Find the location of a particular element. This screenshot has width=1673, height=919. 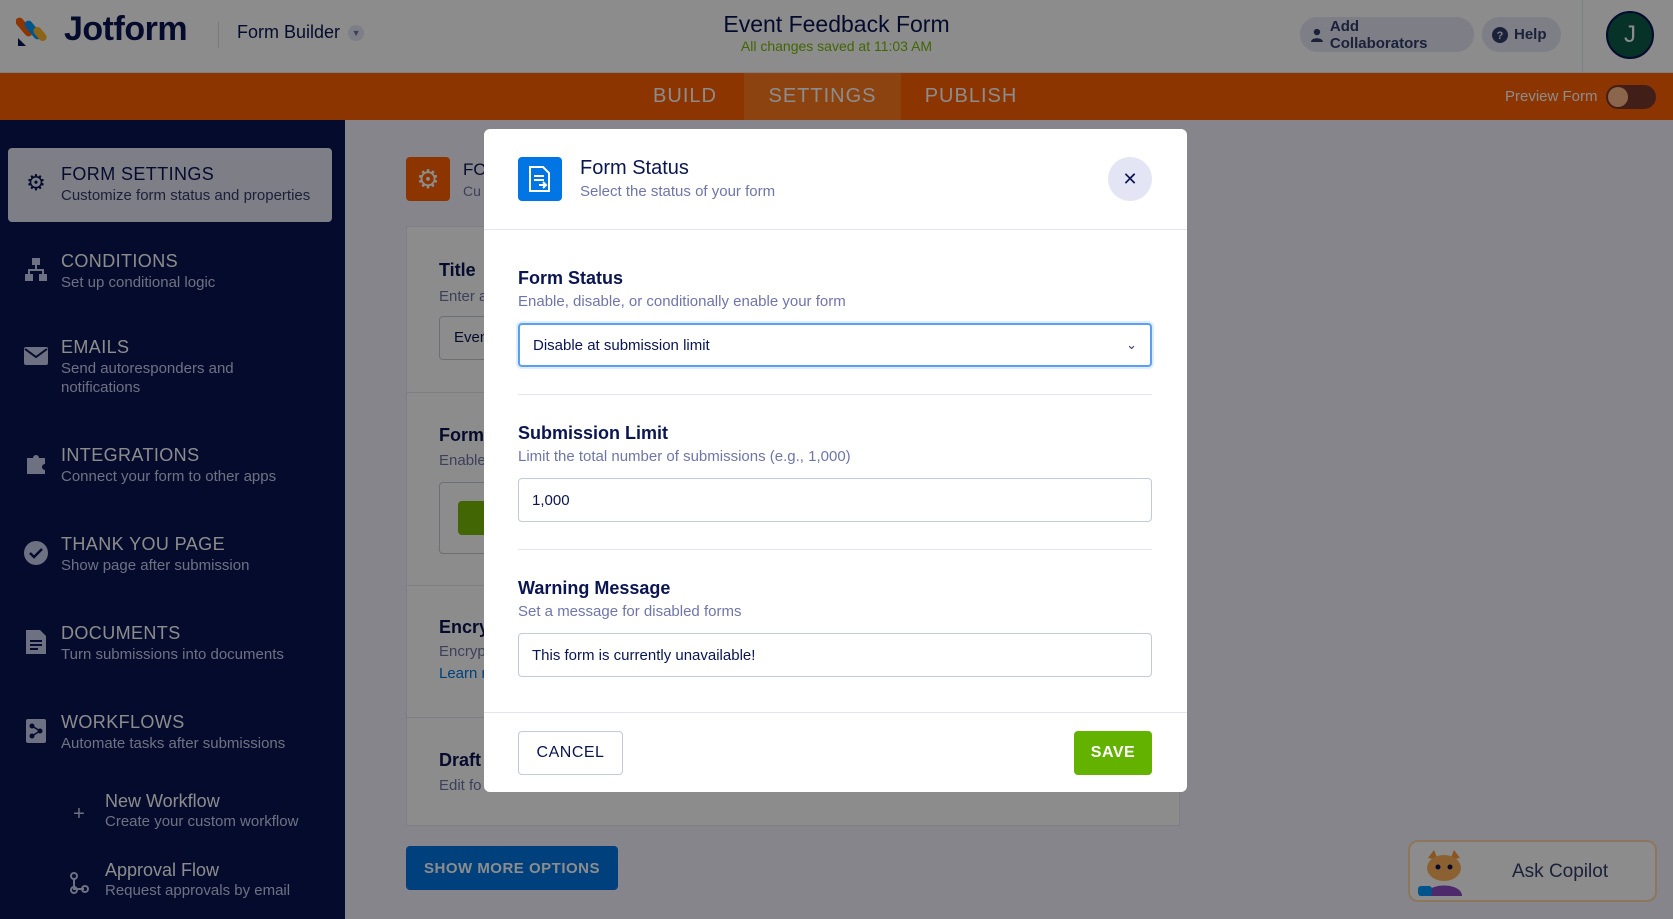

close-icon: ✕ is located at coordinates (1130, 179).